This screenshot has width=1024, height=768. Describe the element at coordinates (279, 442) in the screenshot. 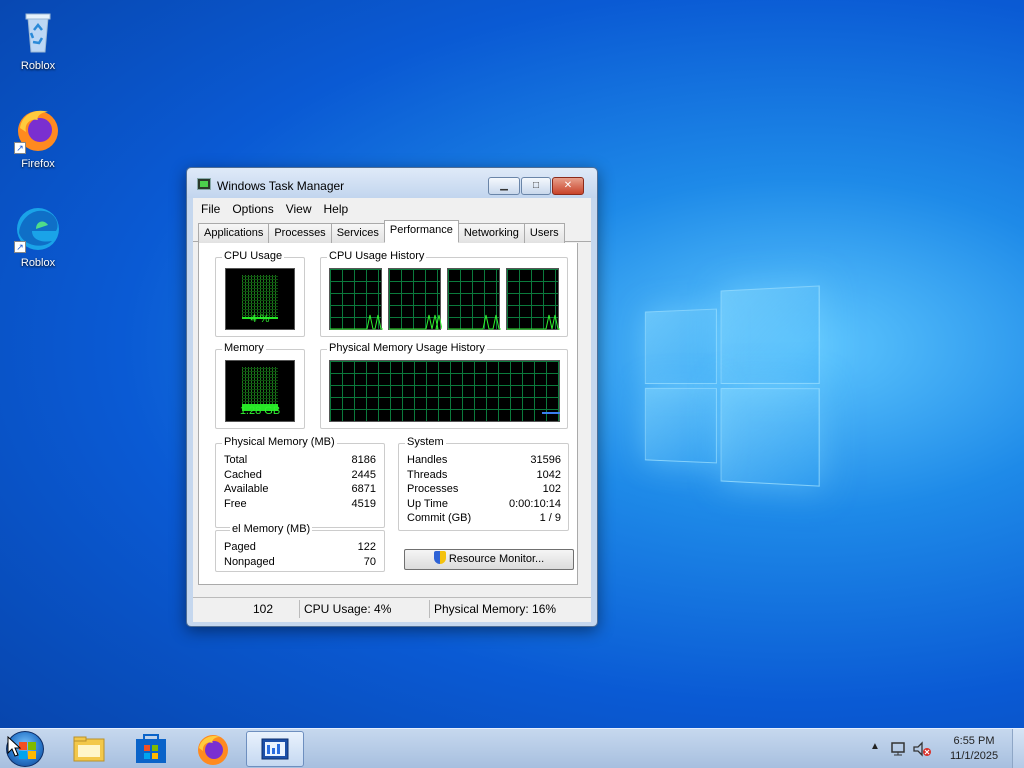

I see `physical-memory-label: Physical Memory (MB)` at that location.